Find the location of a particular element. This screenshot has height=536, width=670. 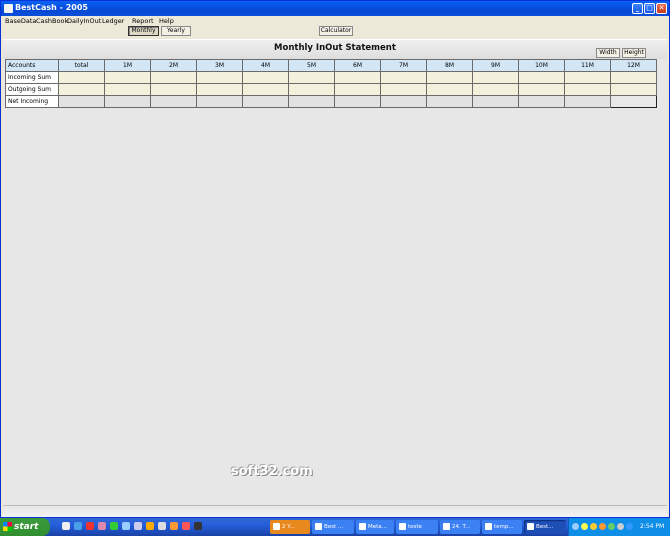

row-label-outgoing: Outgoing Sum is located at coordinates (32, 89).